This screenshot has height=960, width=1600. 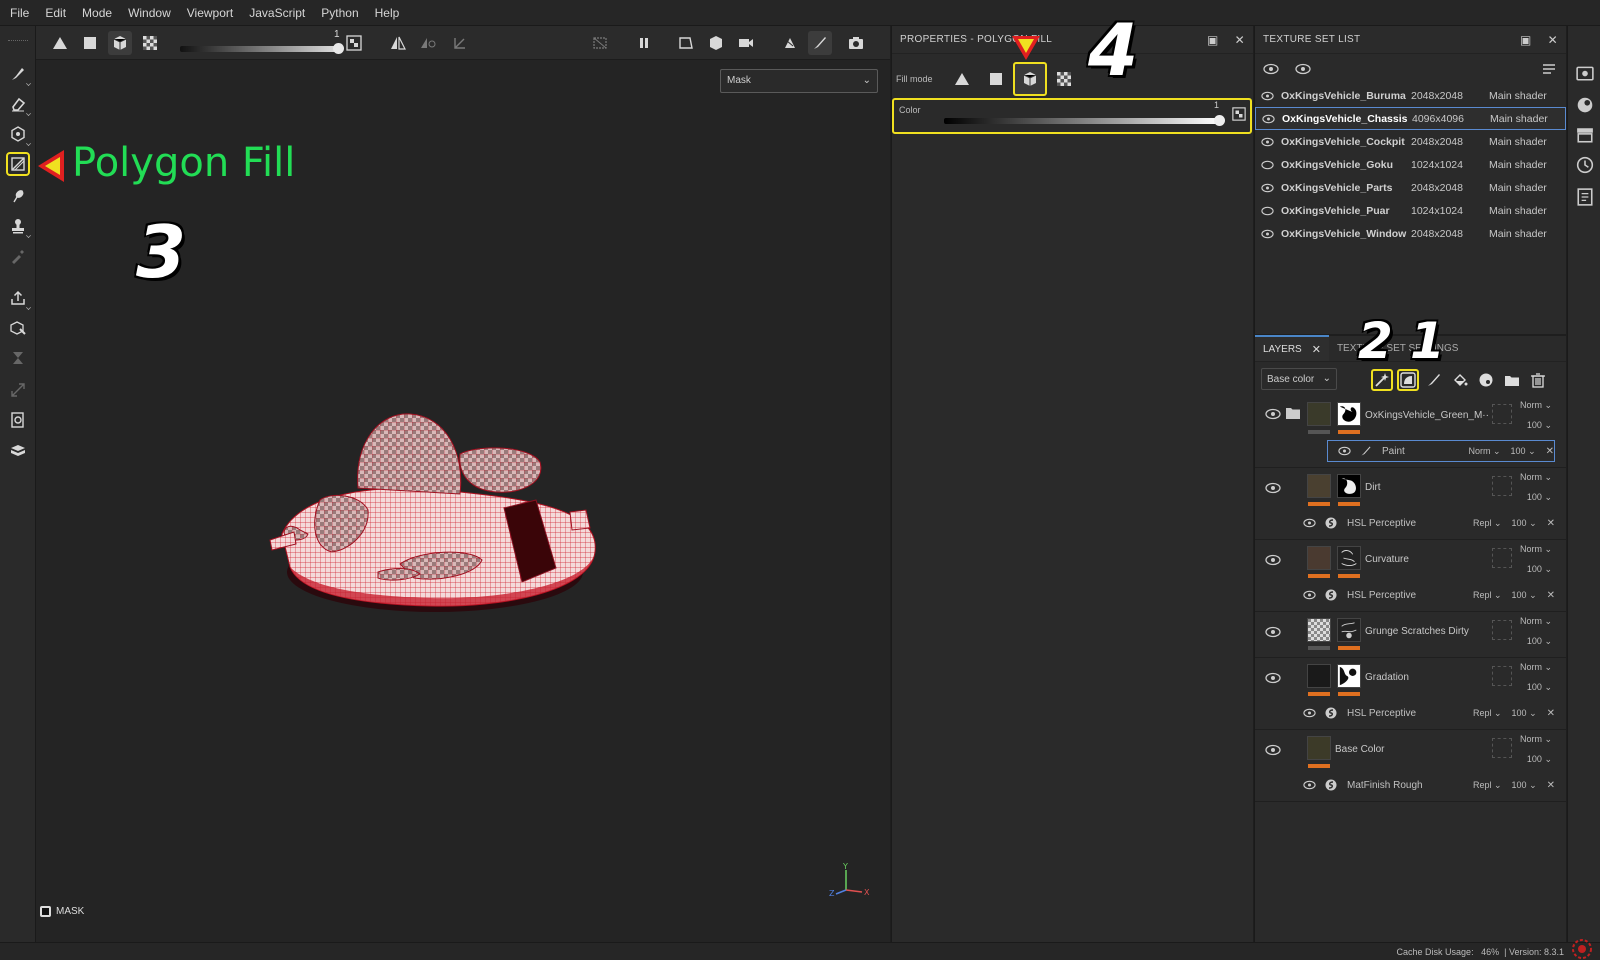 I want to click on projection-tool, so click(x=18, y=134).